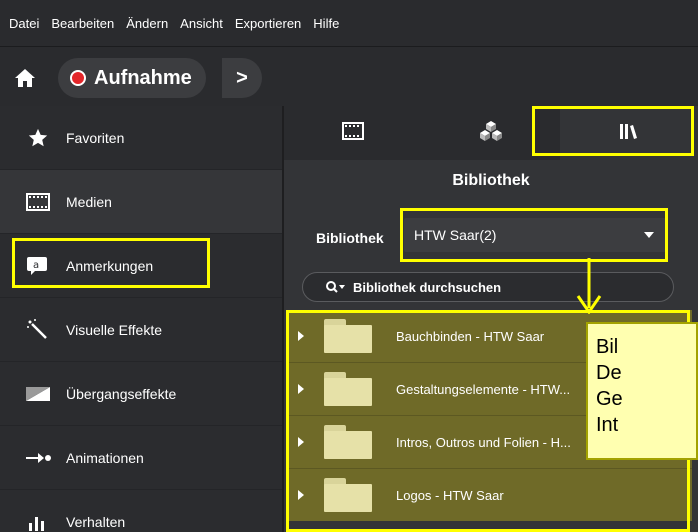 The height and width of the screenshot is (532, 698). Describe the element at coordinates (642, 391) in the screenshot. I see `callout-box: Bil De Ge Int` at that location.